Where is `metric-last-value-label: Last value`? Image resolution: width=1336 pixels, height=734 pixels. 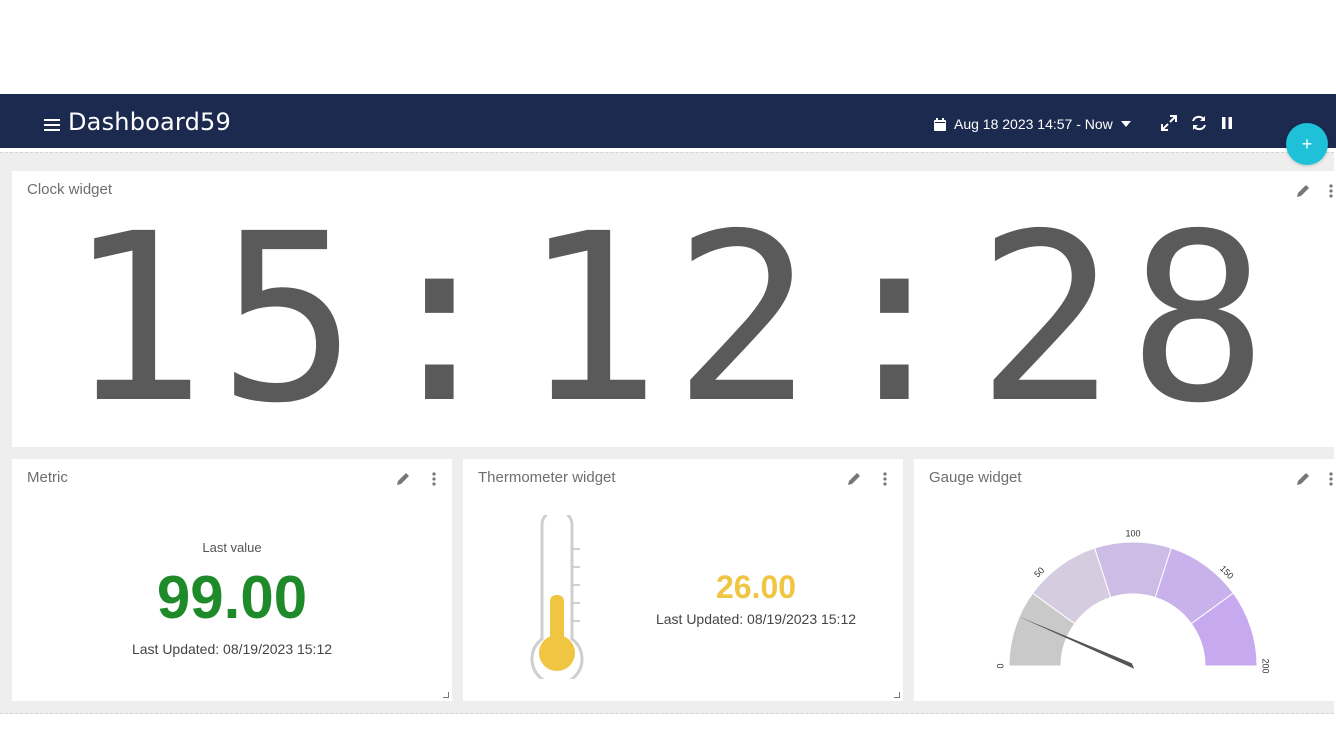 metric-last-value-label: Last value is located at coordinates (232, 547).